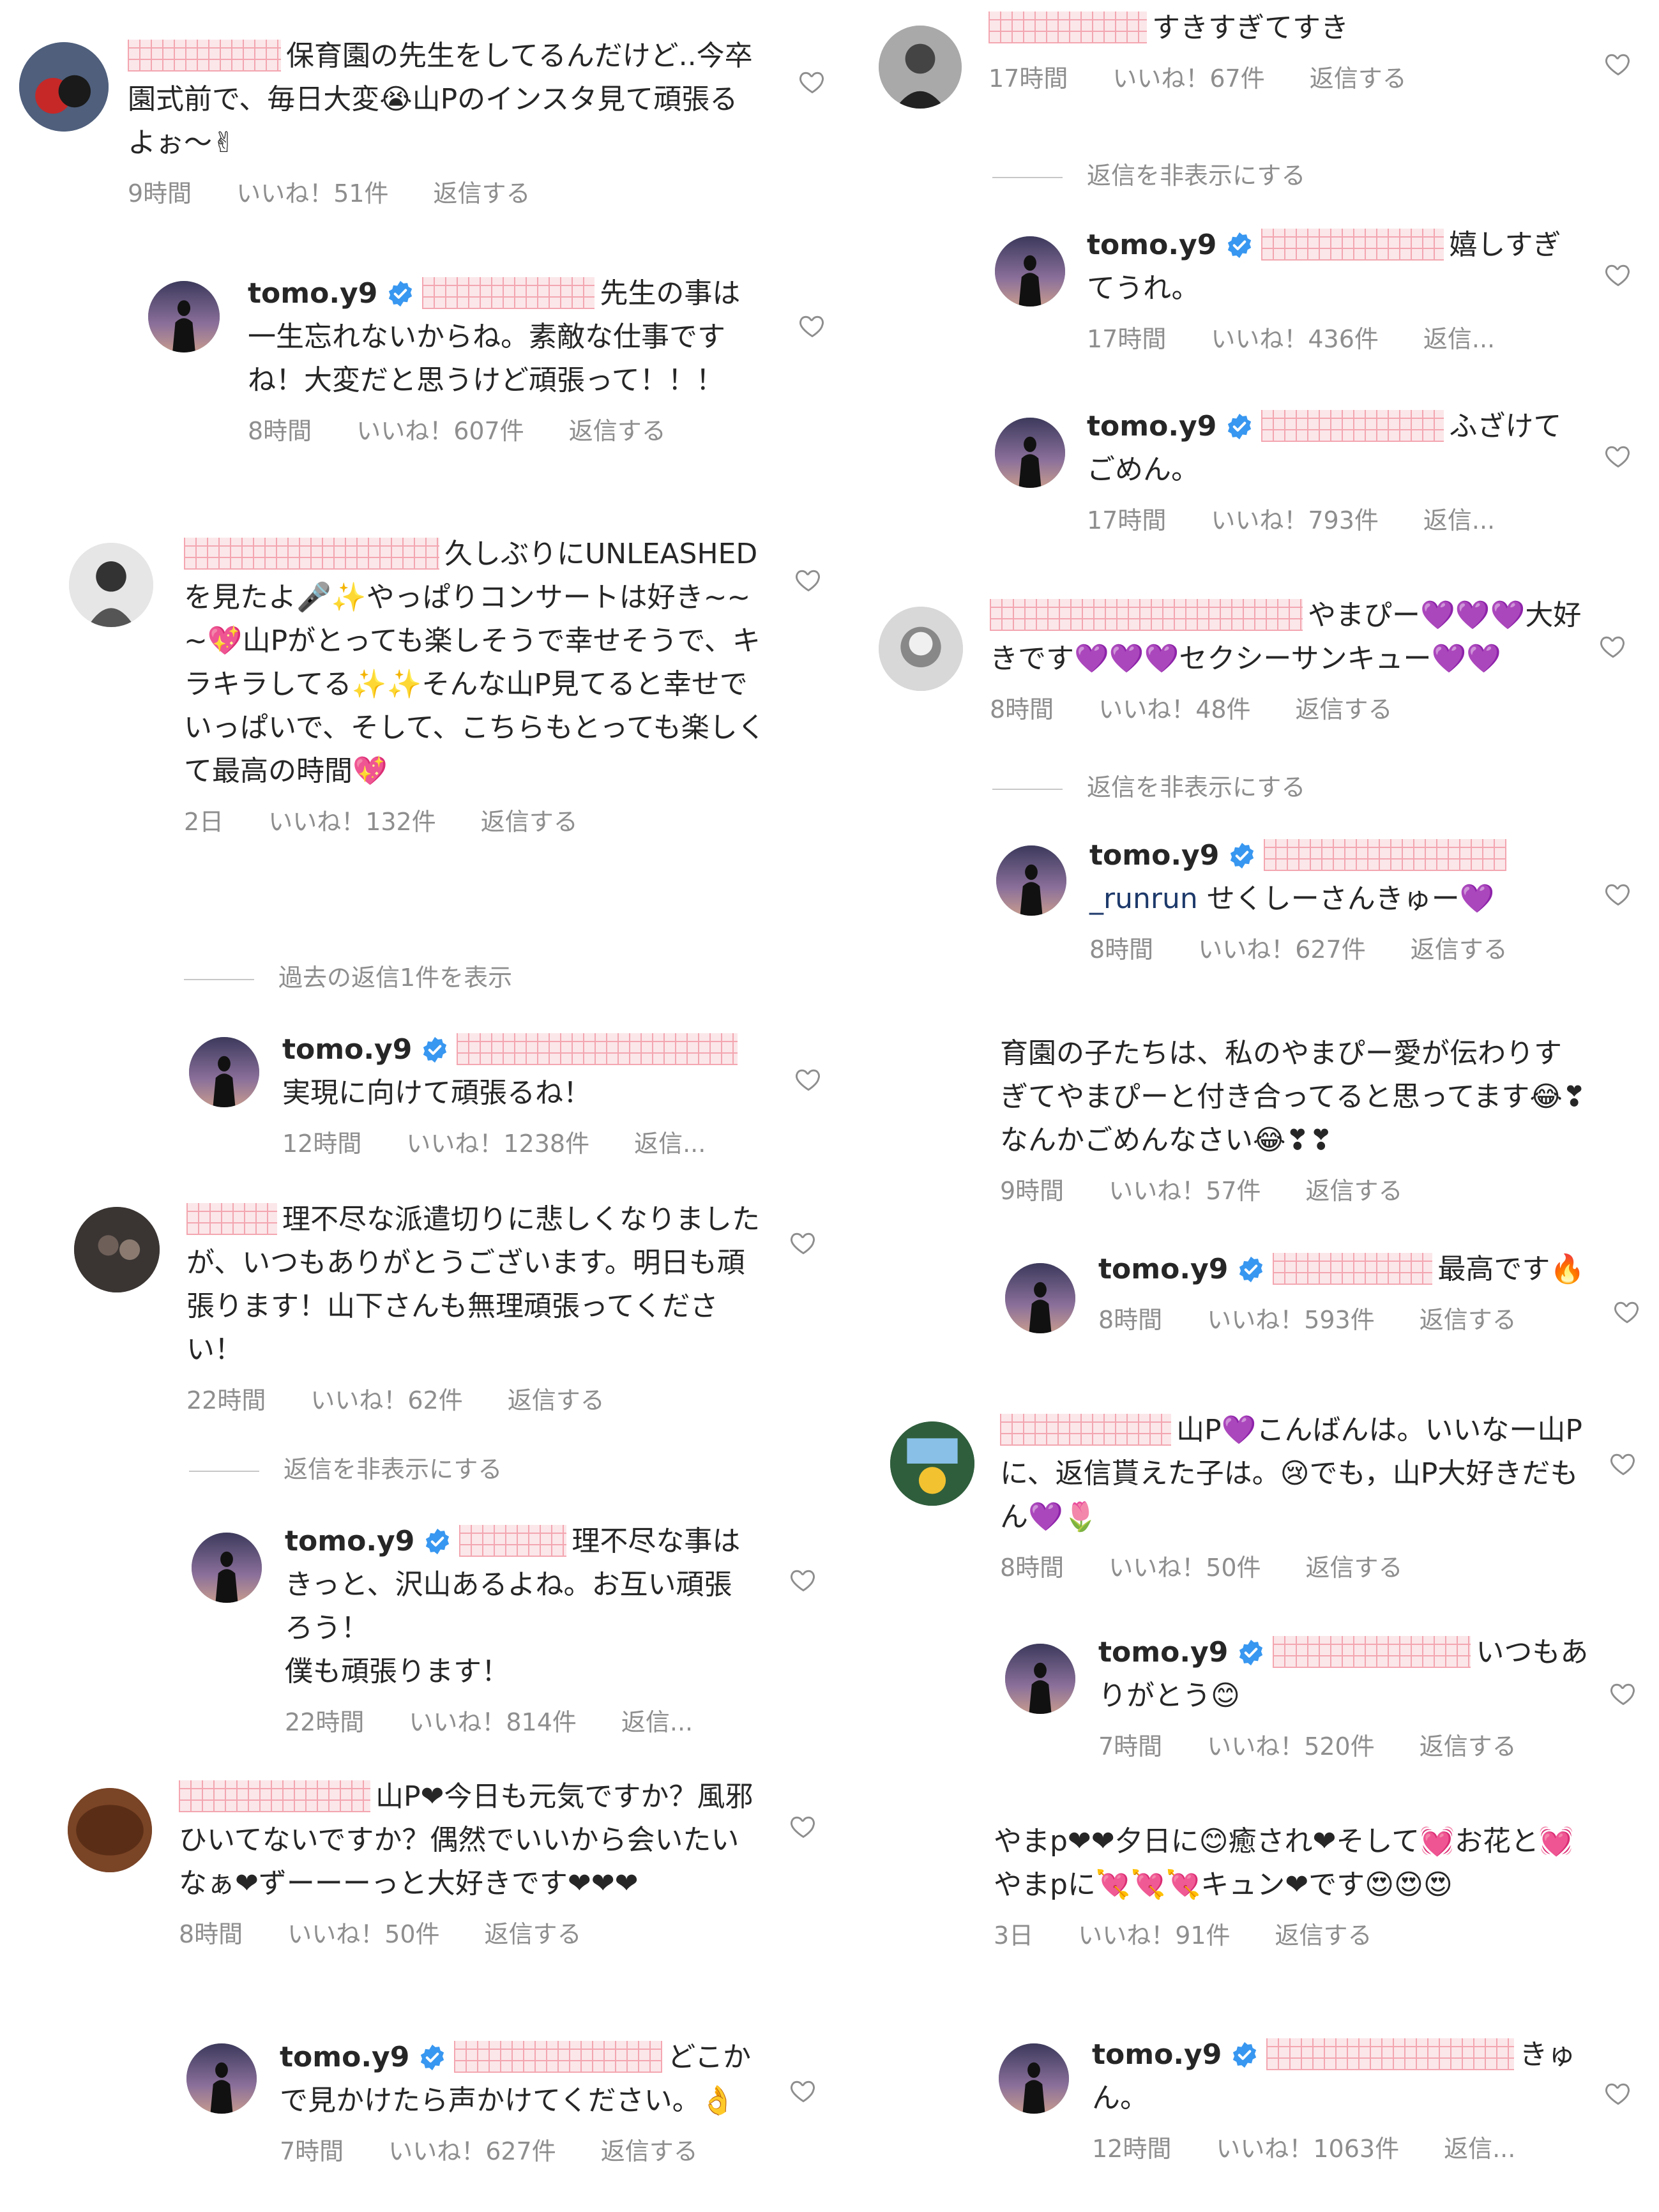 The height and width of the screenshot is (2212, 1659). What do you see at coordinates (1308, 2149) in the screenshot?
I see `likes-count: いいね！1063件` at bounding box center [1308, 2149].